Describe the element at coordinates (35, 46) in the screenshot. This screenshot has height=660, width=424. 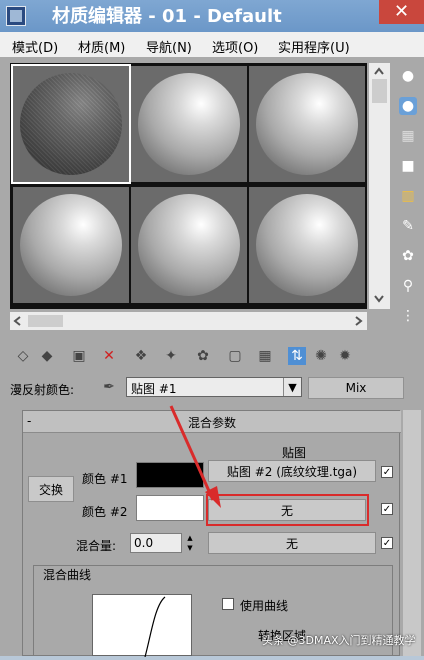
I see `menu-mode: 模式(D)` at that location.